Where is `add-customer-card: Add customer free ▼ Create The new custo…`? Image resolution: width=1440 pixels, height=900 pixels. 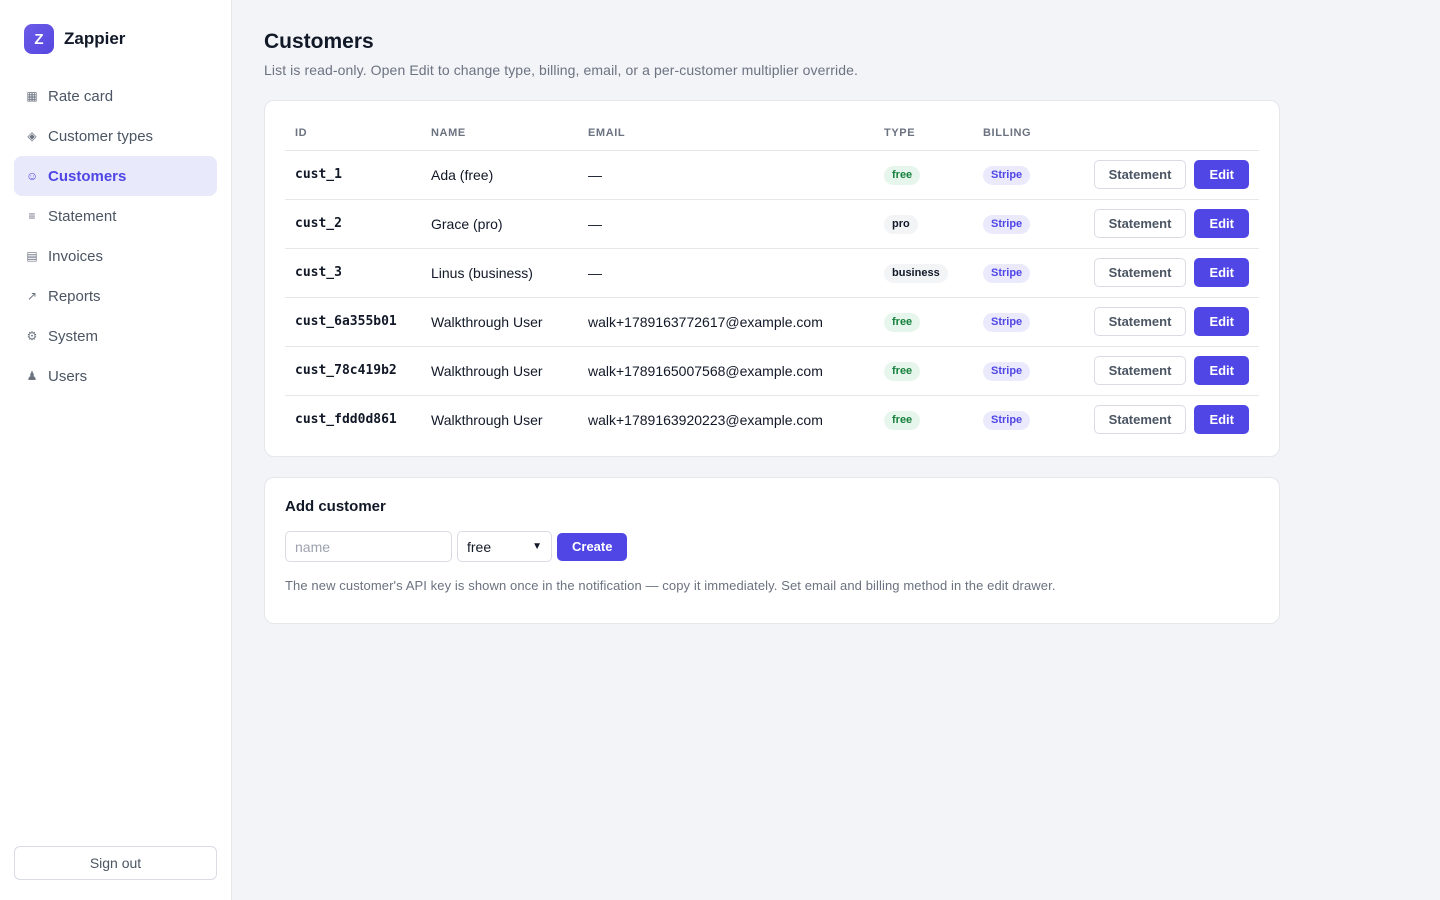 add-customer-card: Add customer free ▼ Create The new custo… is located at coordinates (772, 550).